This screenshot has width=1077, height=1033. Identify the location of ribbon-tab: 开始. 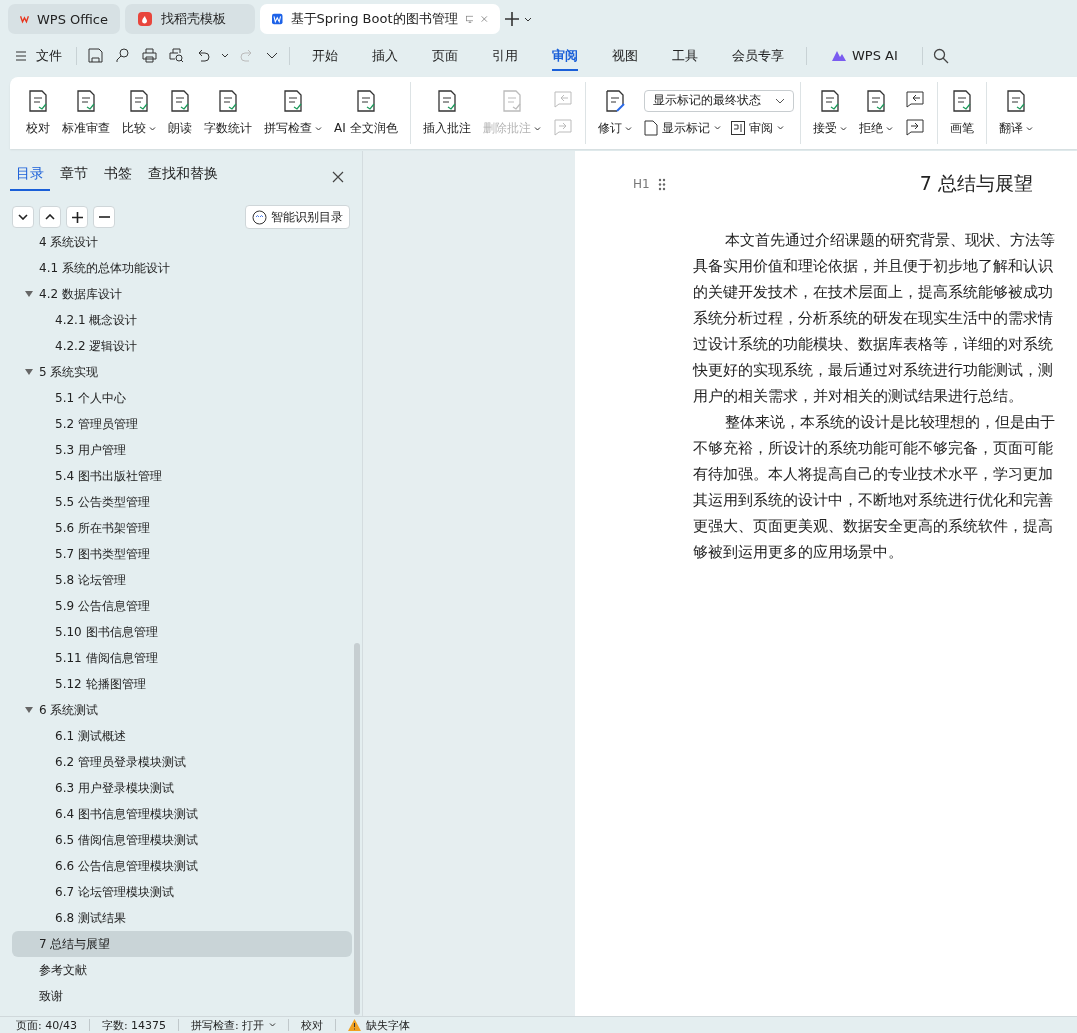
(325, 55).